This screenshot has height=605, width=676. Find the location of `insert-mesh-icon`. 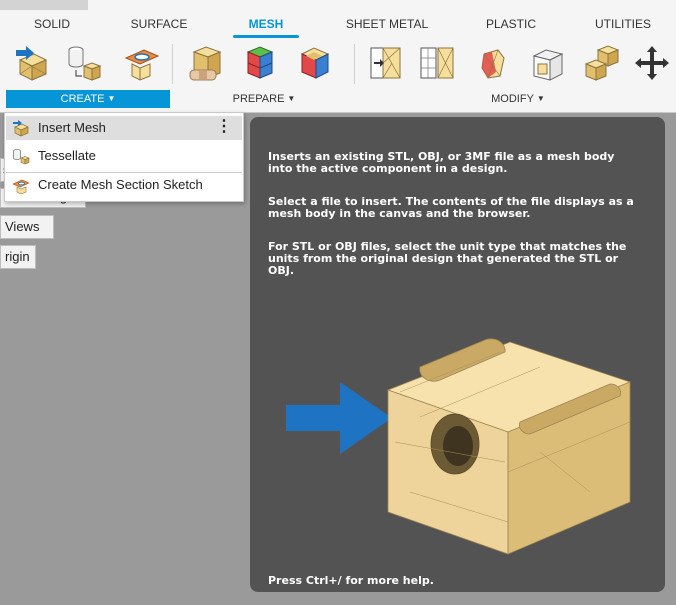

insert-mesh-icon is located at coordinates (21, 128).